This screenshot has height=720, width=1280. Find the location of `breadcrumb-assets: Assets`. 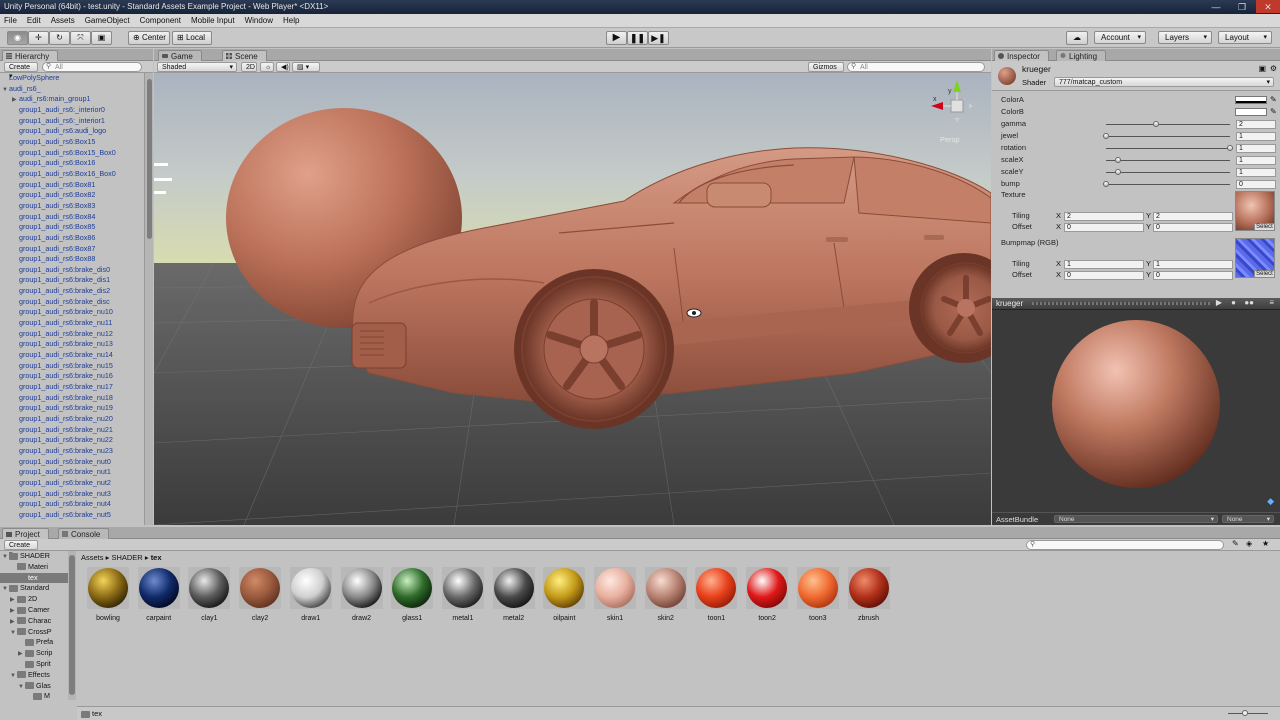

breadcrumb-assets: Assets is located at coordinates (92, 557).